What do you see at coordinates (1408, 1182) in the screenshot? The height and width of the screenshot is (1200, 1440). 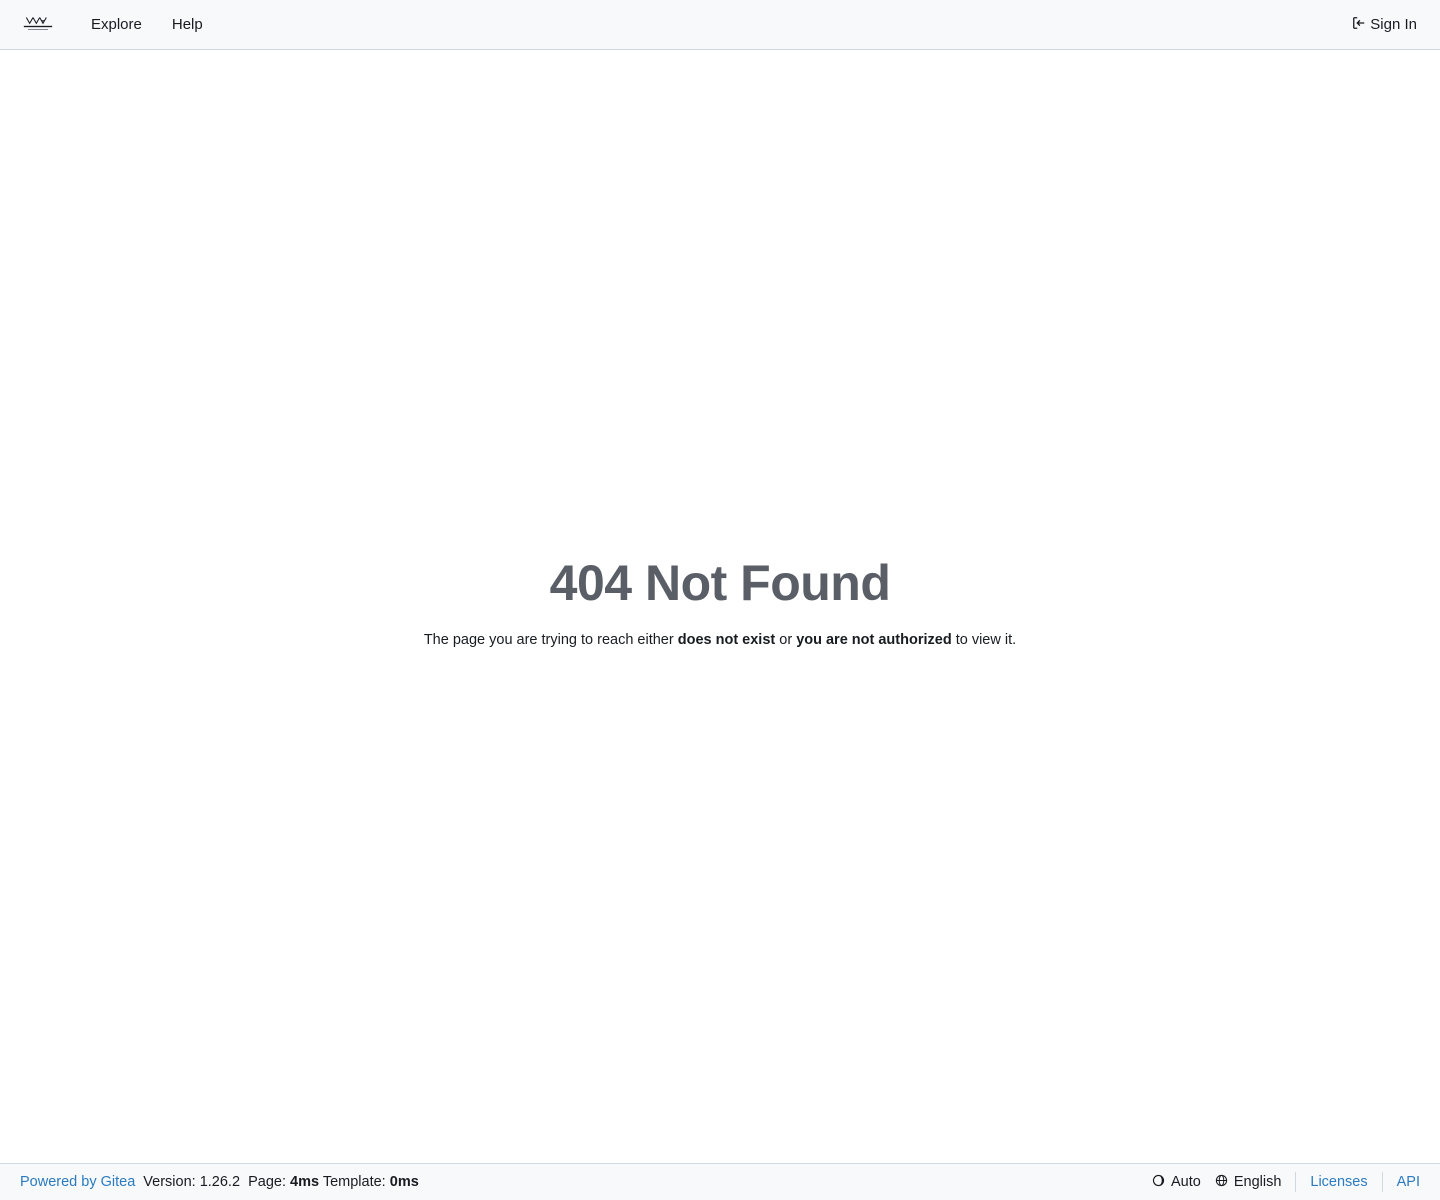 I see `api-link: API` at bounding box center [1408, 1182].